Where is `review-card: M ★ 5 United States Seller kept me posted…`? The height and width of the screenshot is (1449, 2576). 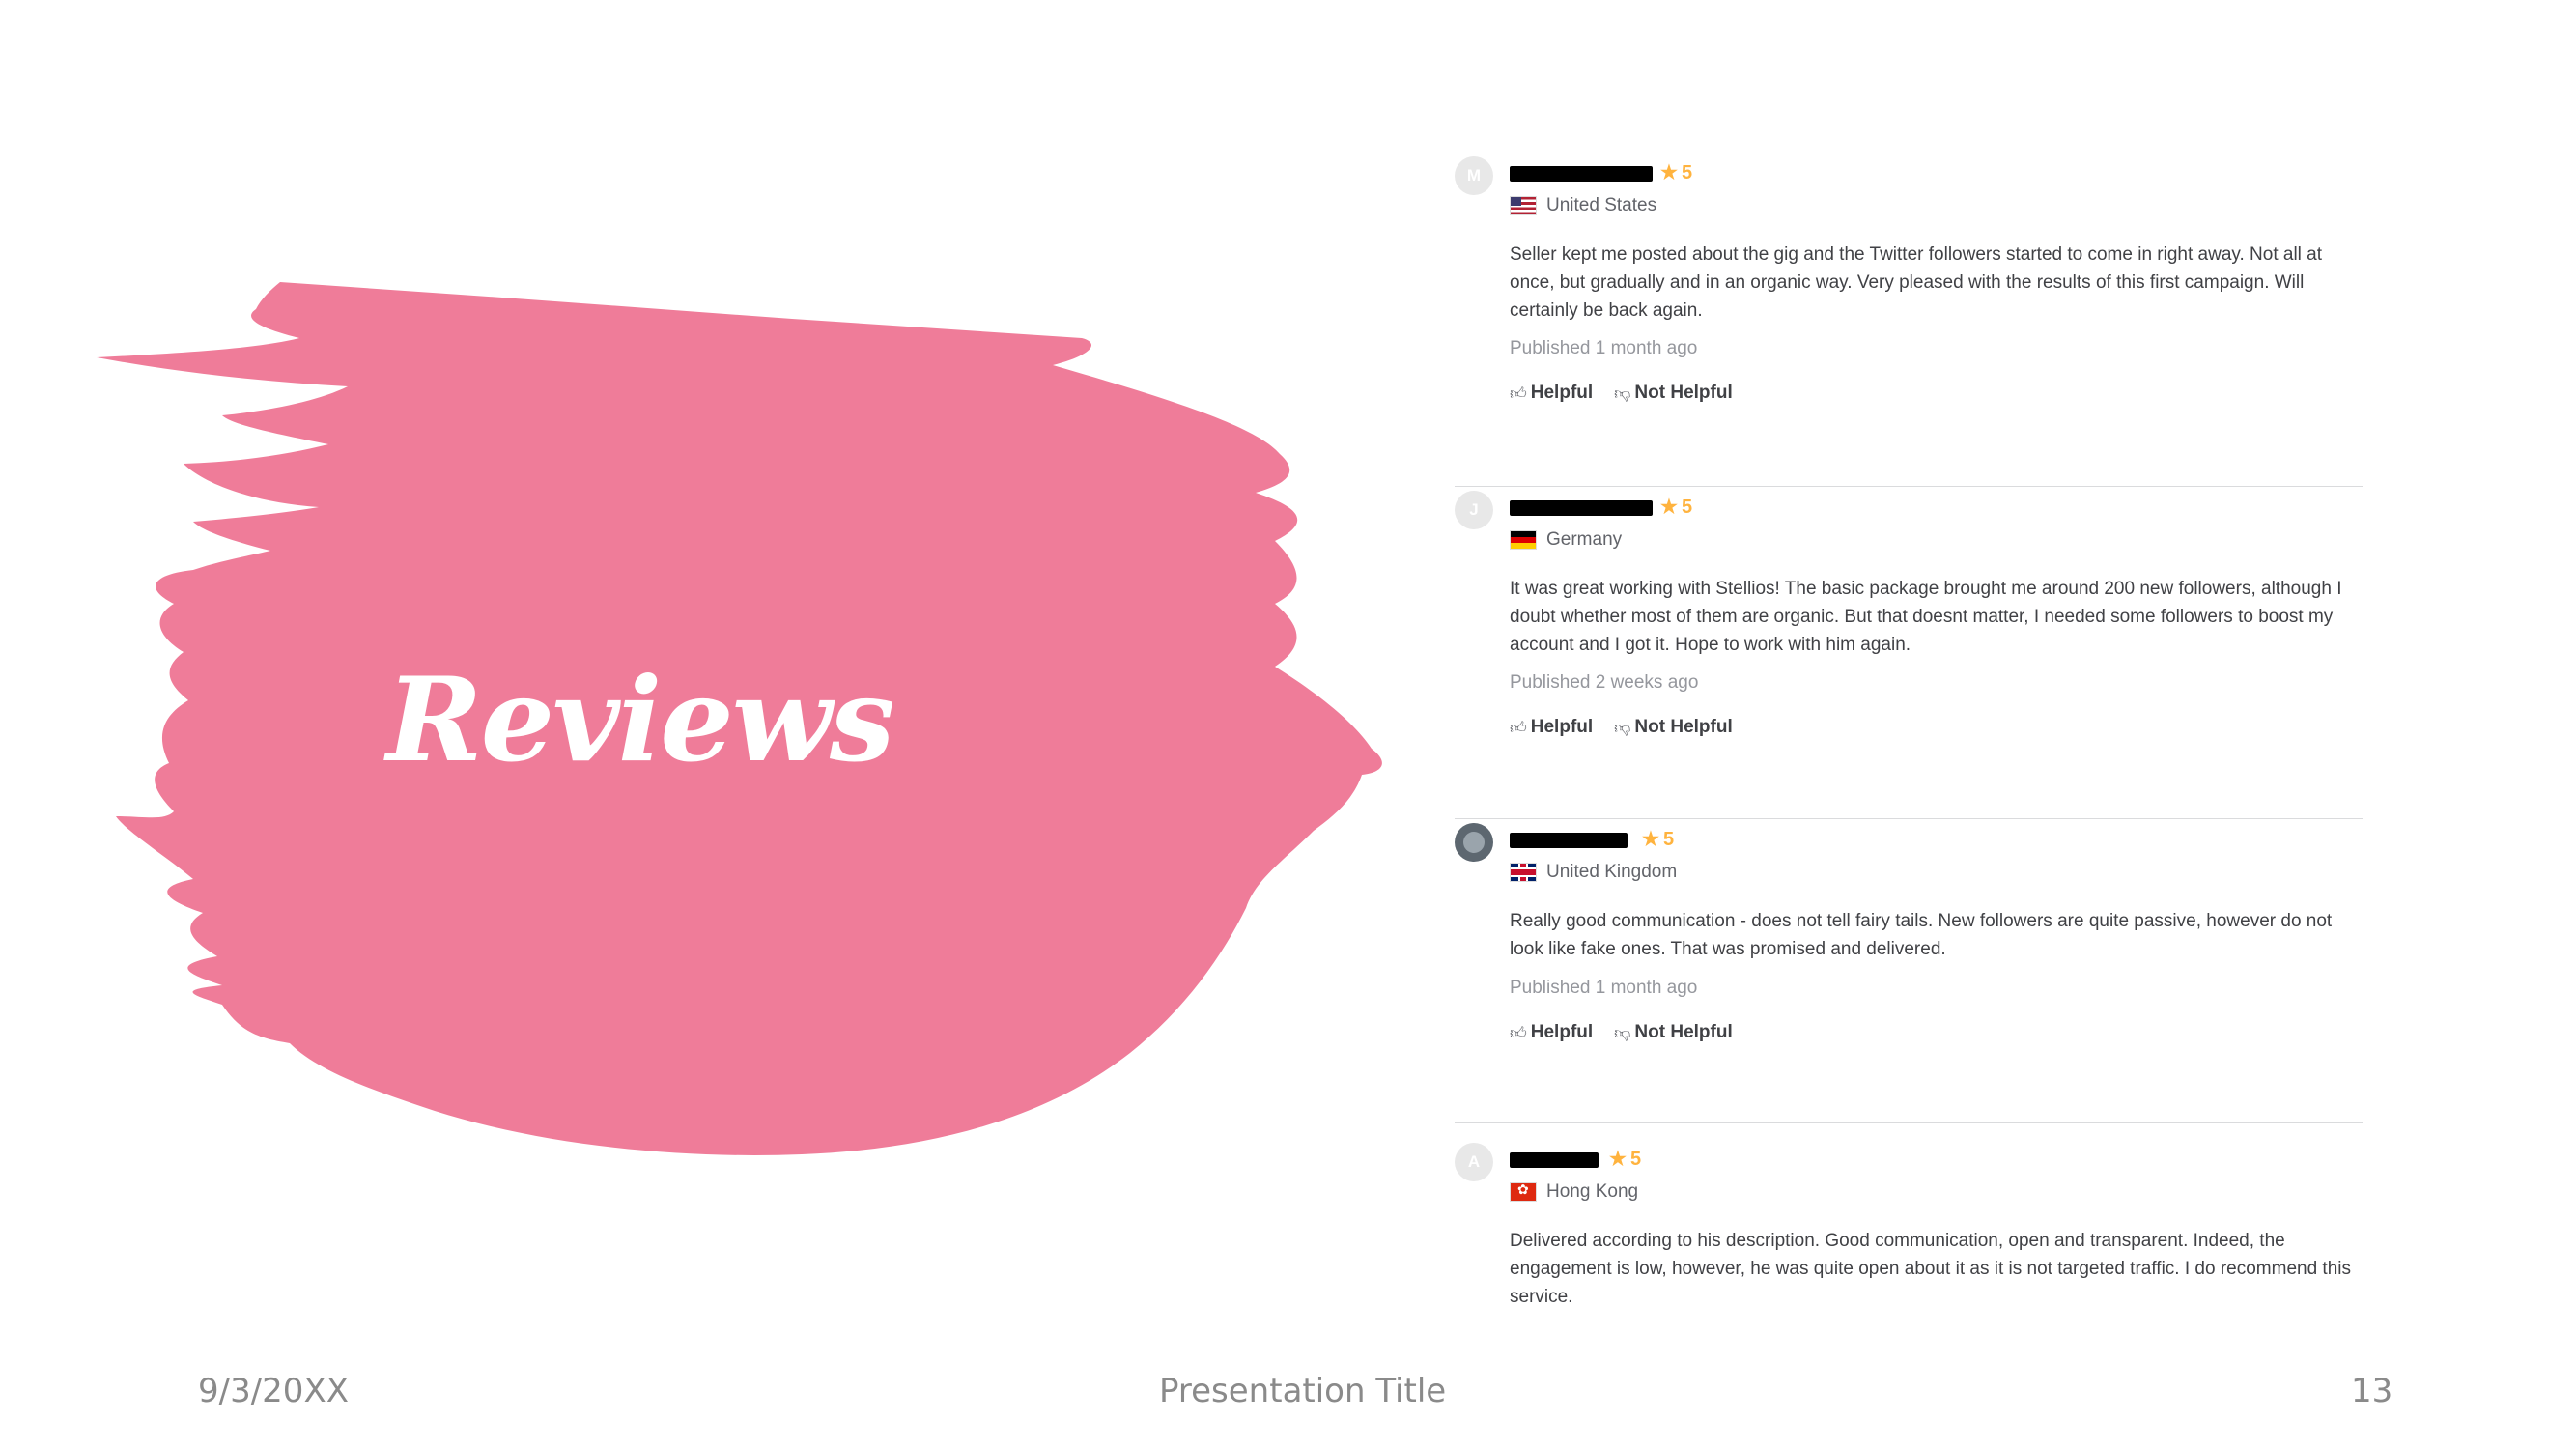 review-card: M ★ 5 United States Seller kept me posted… is located at coordinates (1909, 321).